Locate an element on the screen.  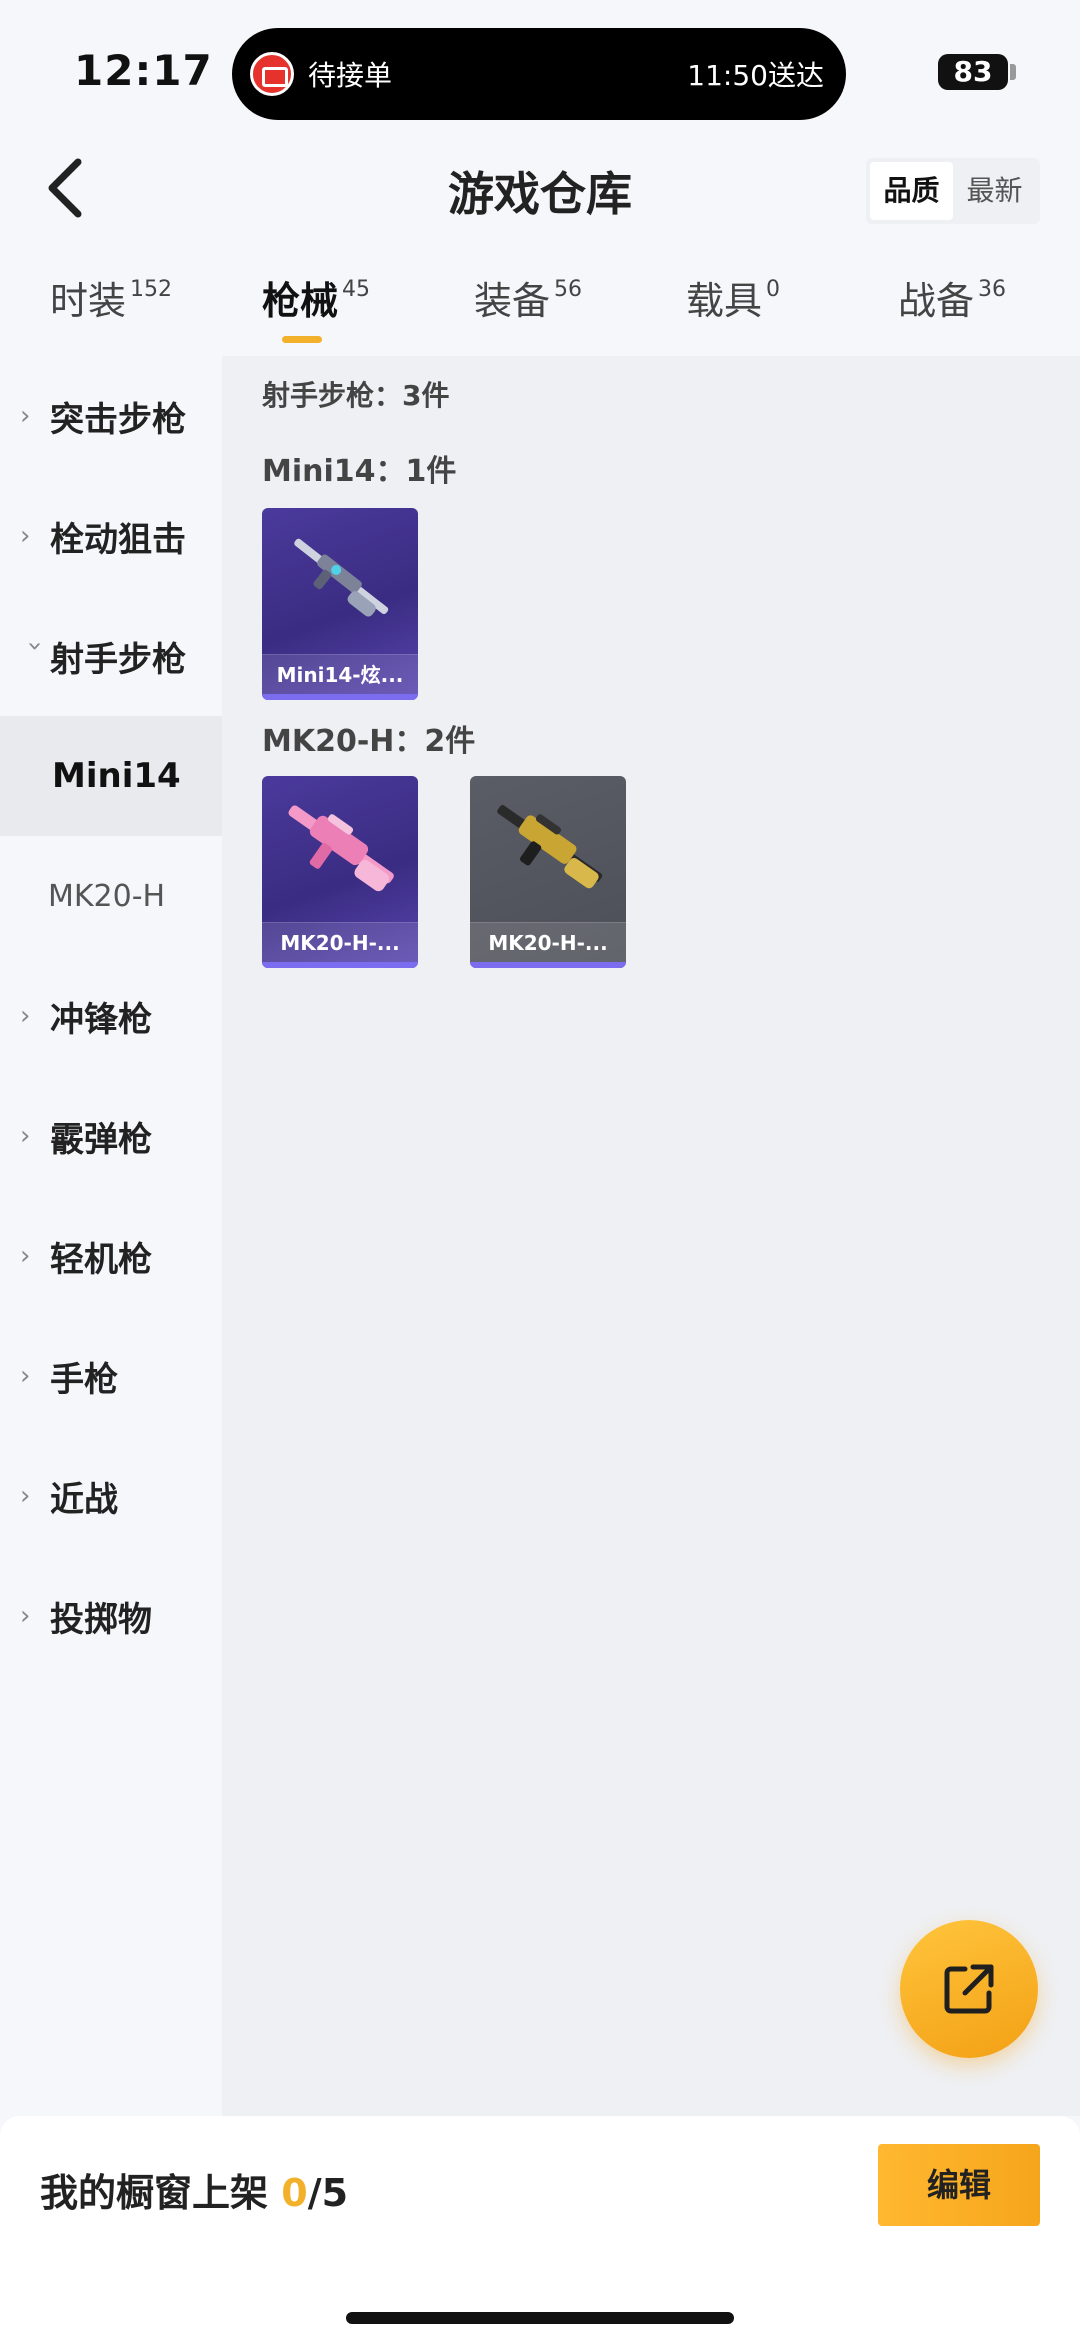
tab-vehicles: 载具 0 is located at coordinates (733, 313).